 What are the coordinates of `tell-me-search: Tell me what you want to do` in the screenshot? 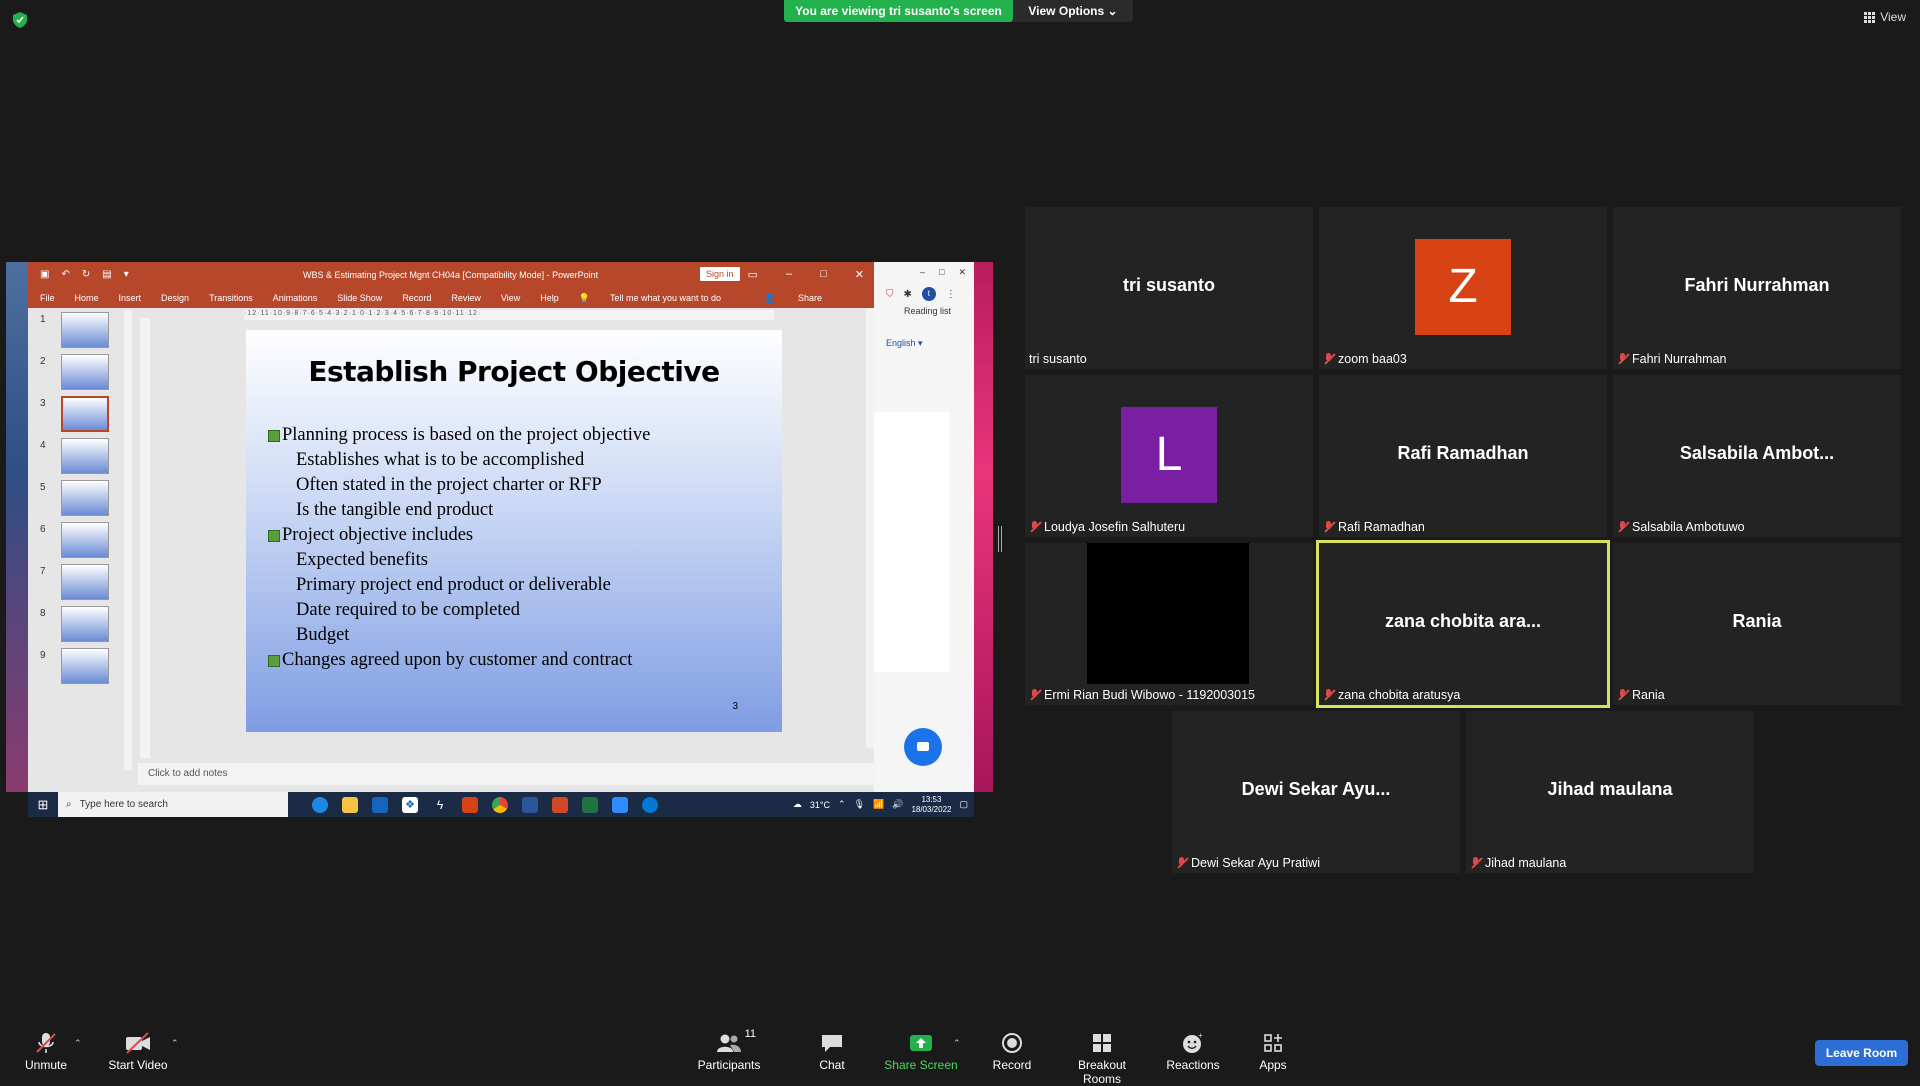 It's located at (665, 298).